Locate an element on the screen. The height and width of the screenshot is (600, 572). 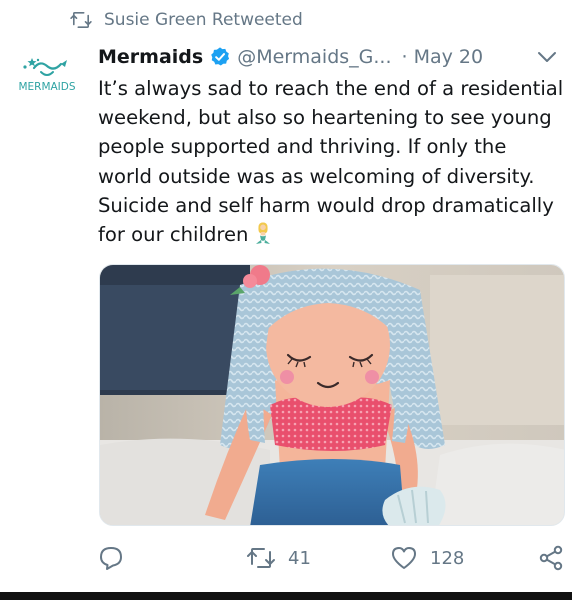
chevron-down-icon is located at coordinates (547, 57).